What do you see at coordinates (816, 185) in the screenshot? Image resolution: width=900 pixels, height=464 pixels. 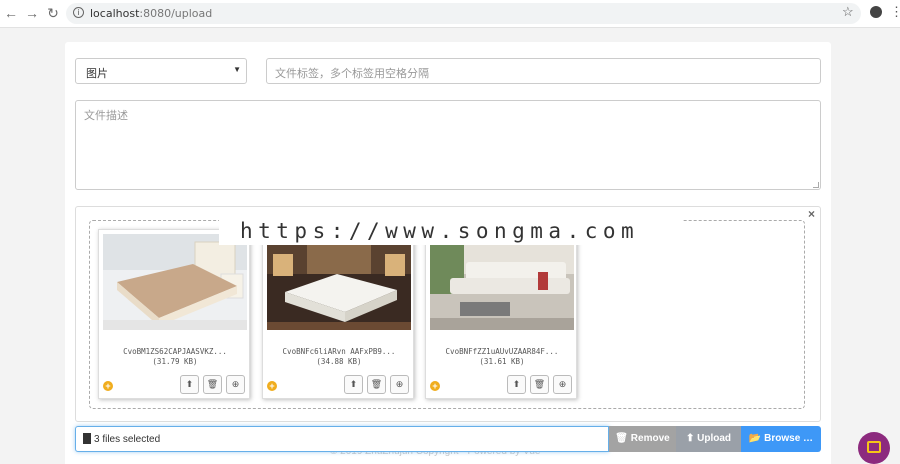 I see `resize-handle-icon` at bounding box center [816, 185].